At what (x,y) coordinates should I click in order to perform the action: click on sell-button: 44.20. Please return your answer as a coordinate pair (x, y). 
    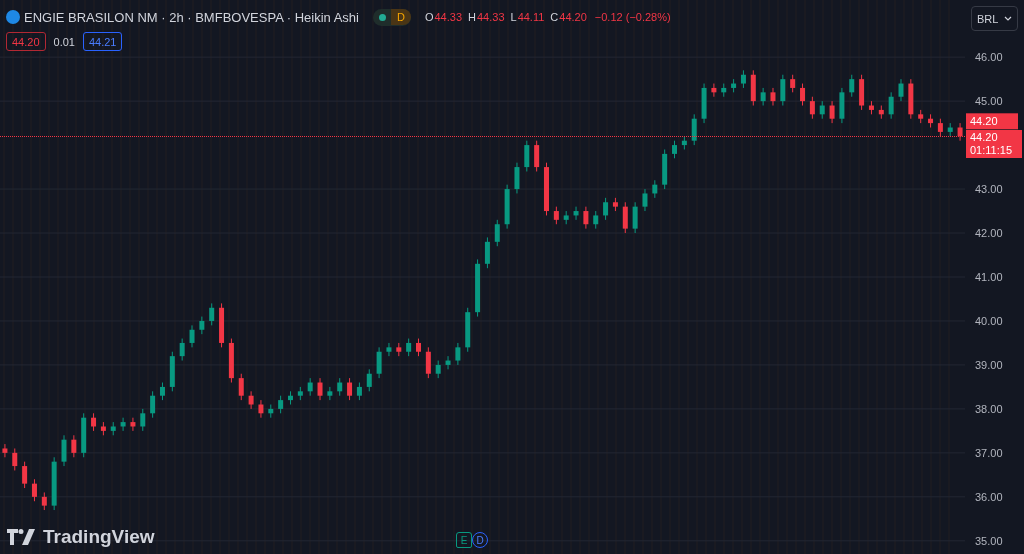
    Looking at the image, I should click on (26, 41).